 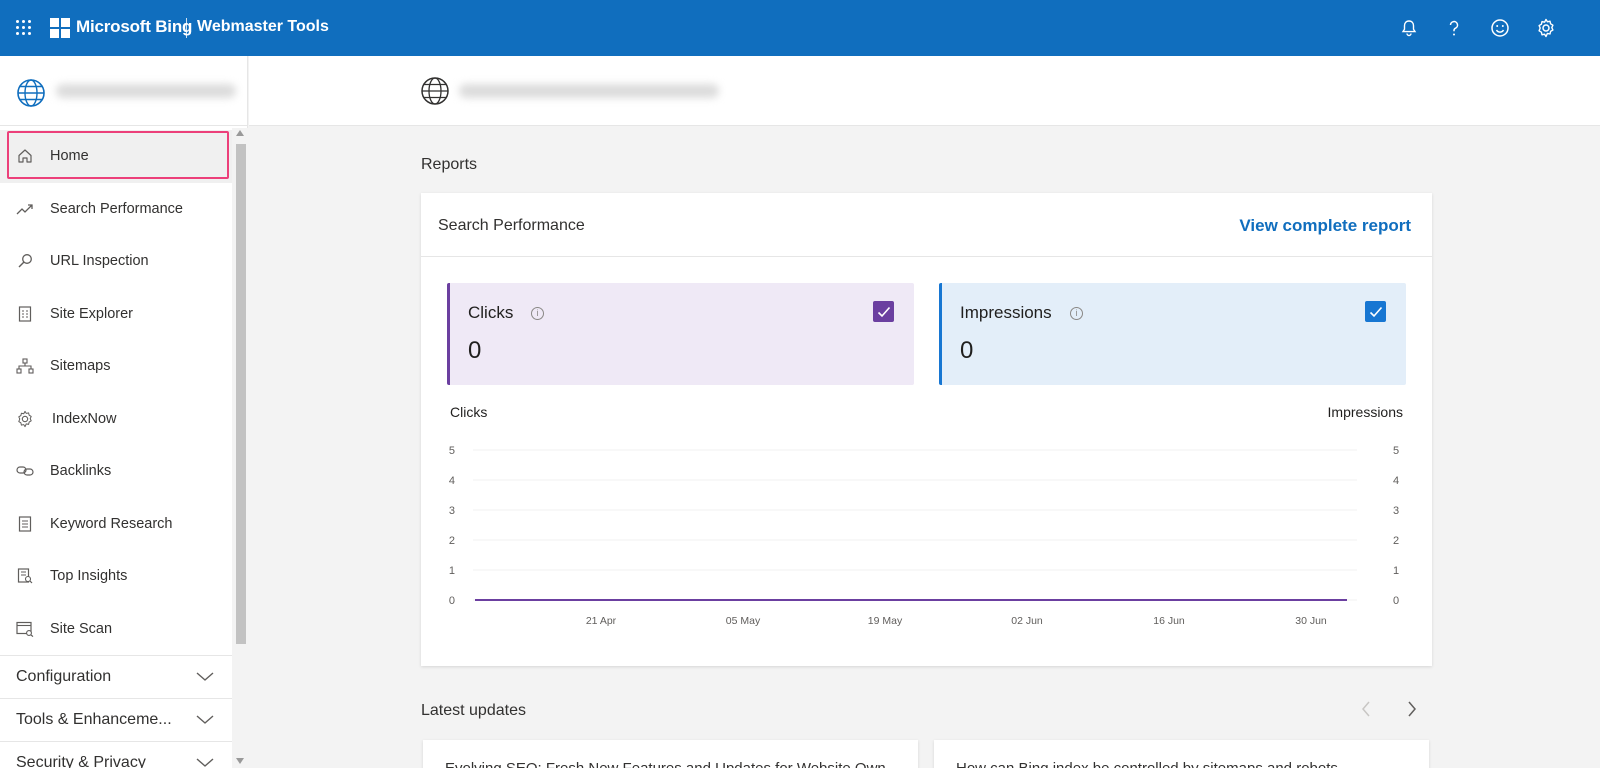 What do you see at coordinates (452, 541) in the screenshot?
I see `y-tick-label: 2` at bounding box center [452, 541].